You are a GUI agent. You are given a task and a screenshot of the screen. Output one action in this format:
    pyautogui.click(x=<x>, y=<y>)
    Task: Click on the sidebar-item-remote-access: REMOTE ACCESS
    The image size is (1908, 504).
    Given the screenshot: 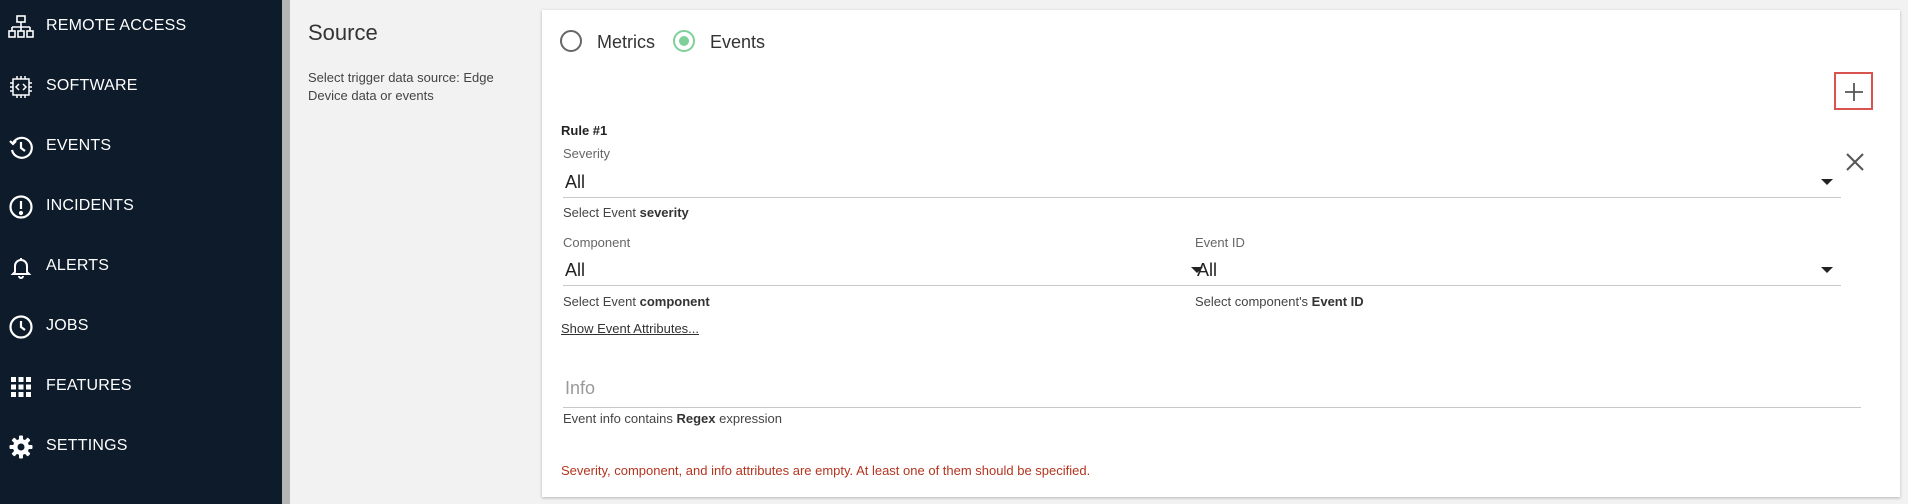 What is the action you would take?
    pyautogui.click(x=141, y=26)
    